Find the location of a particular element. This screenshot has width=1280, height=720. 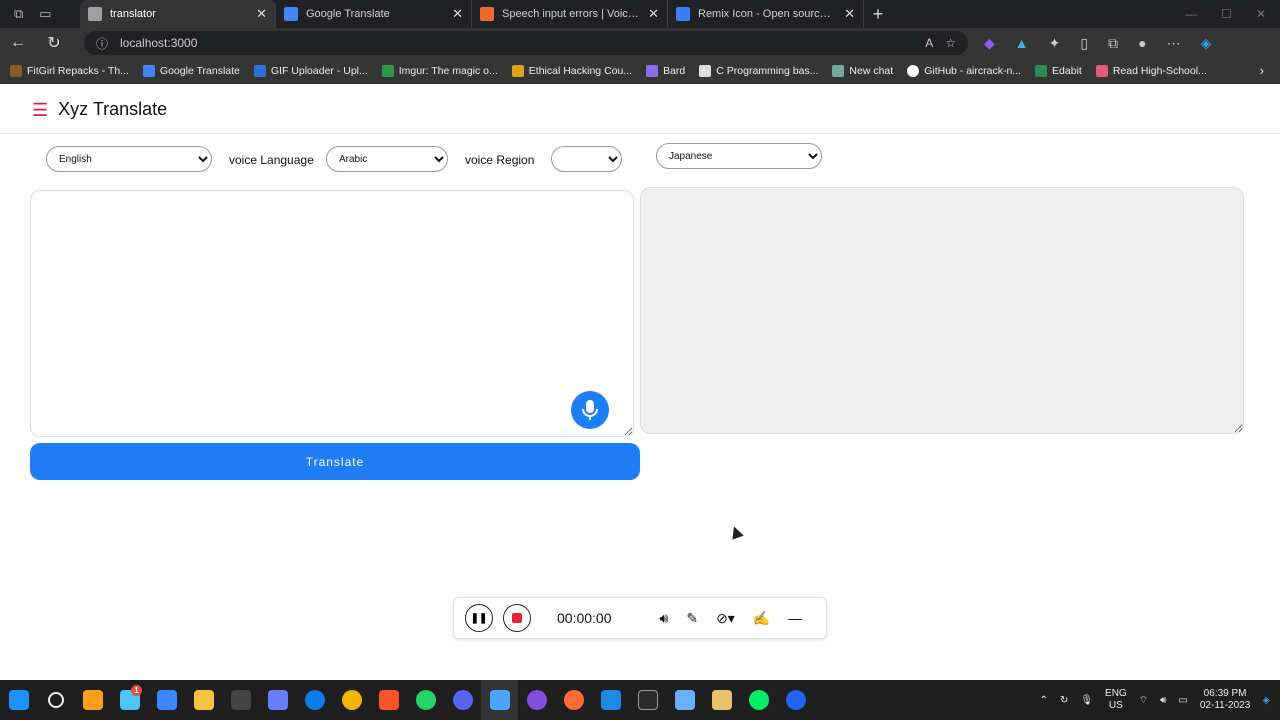

target-language-select: Japanese is located at coordinates (739, 156).